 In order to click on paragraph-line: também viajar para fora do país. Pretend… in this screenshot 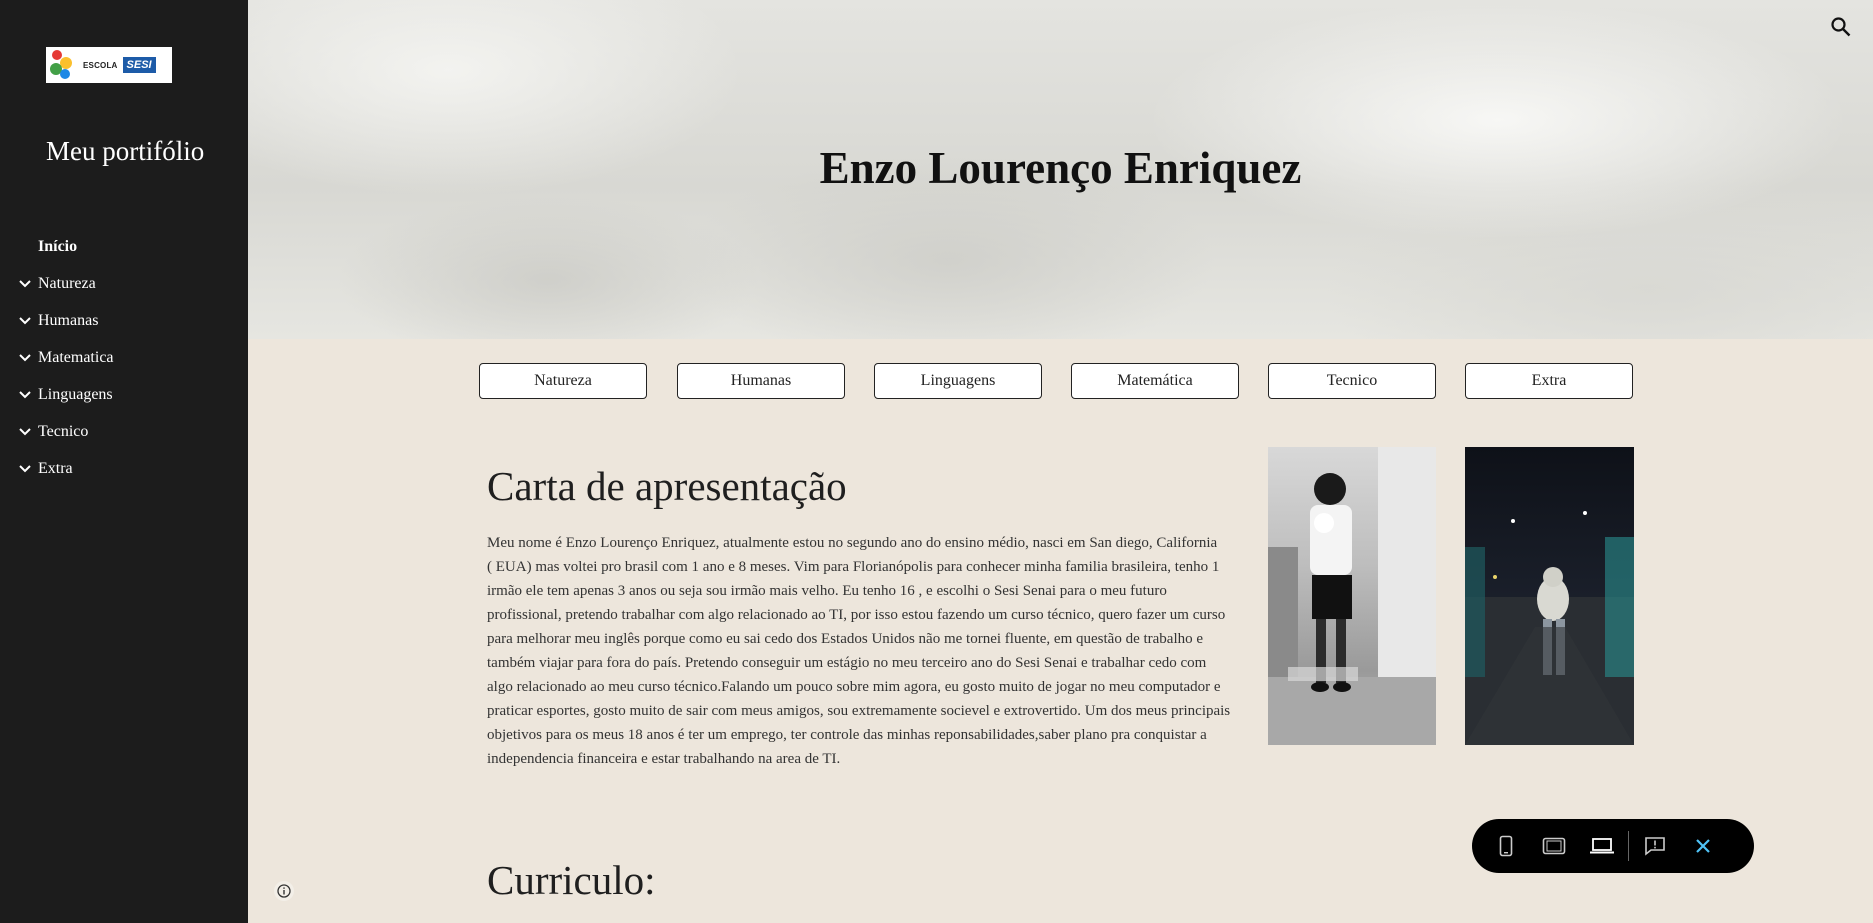, I will do `click(847, 663)`.